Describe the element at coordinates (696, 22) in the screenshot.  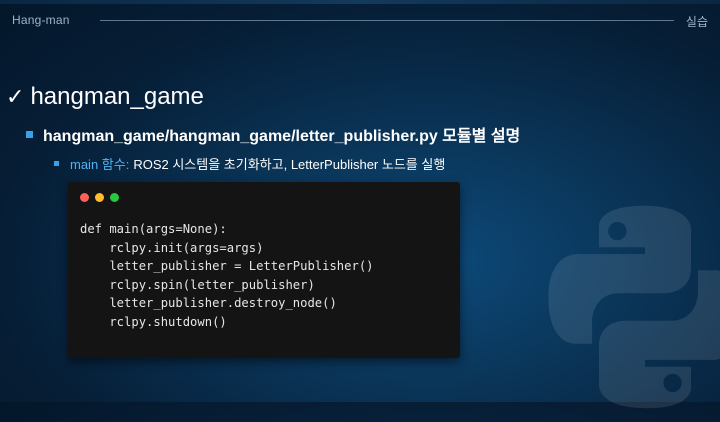
I see `header-right-title: 실습` at that location.